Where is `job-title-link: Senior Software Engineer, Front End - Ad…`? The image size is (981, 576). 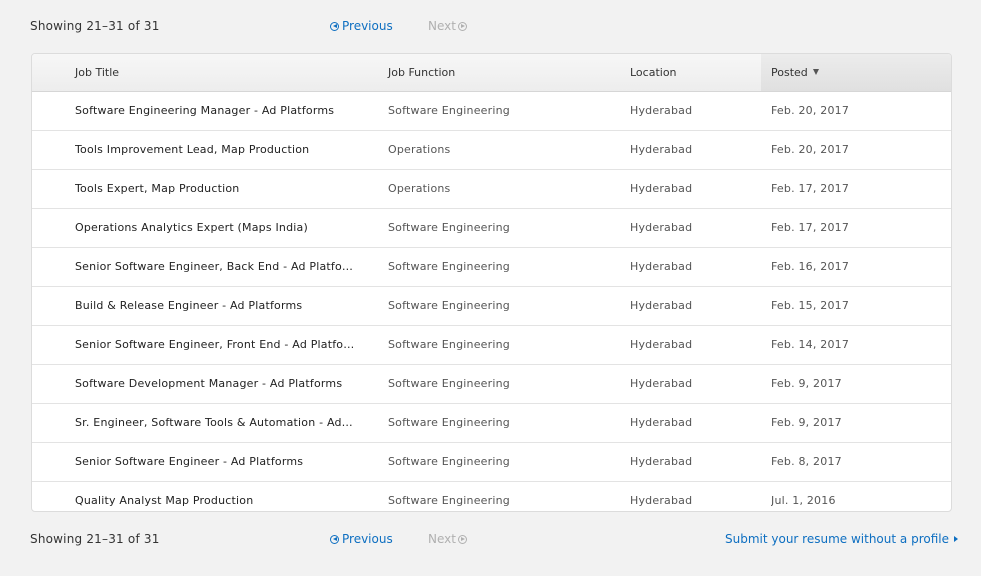 job-title-link: Senior Software Engineer, Front End - Ad… is located at coordinates (215, 345).